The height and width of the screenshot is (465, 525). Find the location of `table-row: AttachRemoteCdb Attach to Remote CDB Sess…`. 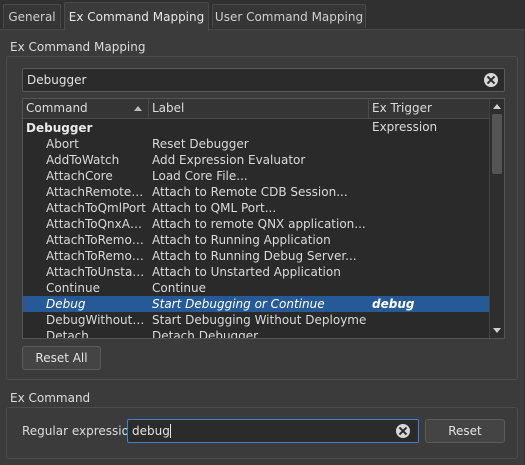

table-row: AttachRemoteCdb Attach to Remote CDB Sess… is located at coordinates (256, 192).